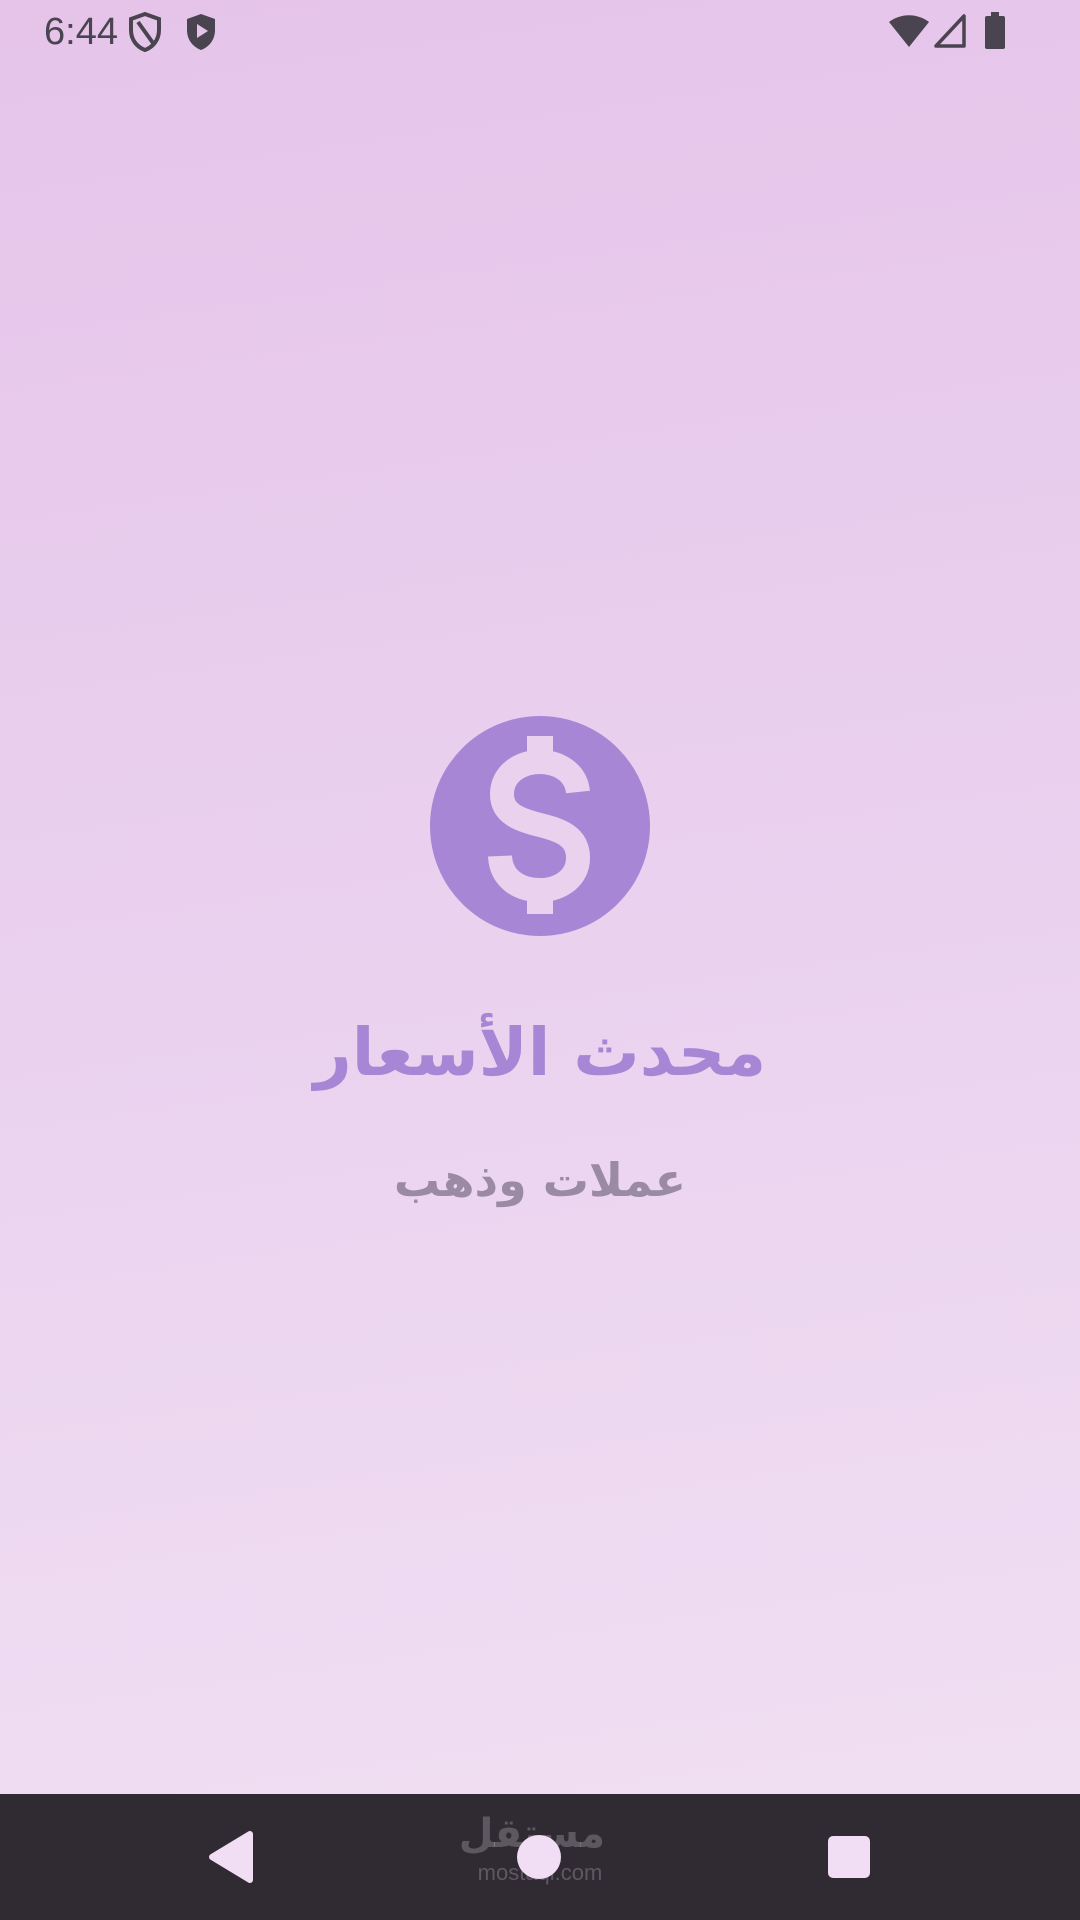 The width and height of the screenshot is (1080, 1920). What do you see at coordinates (849, 1857) in the screenshot?
I see `recents-icon` at bounding box center [849, 1857].